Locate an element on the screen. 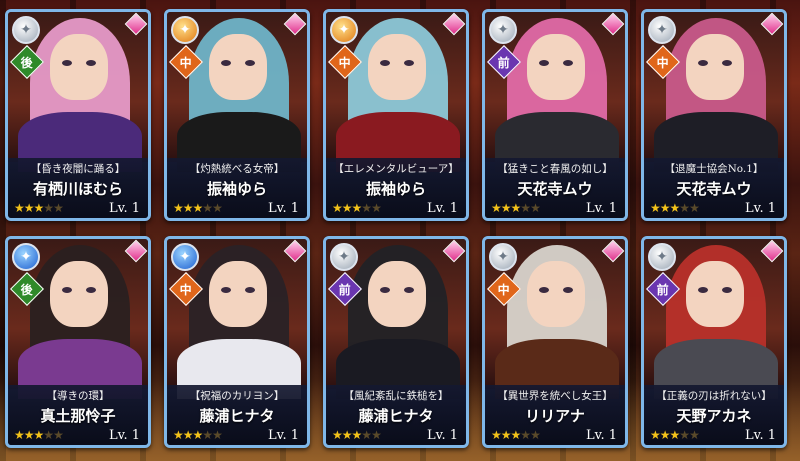  character-card: 【正義の刃は折れない】 天野アカネ ★★★★★ Lv. 1 ✦ 前 is located at coordinates (714, 342).